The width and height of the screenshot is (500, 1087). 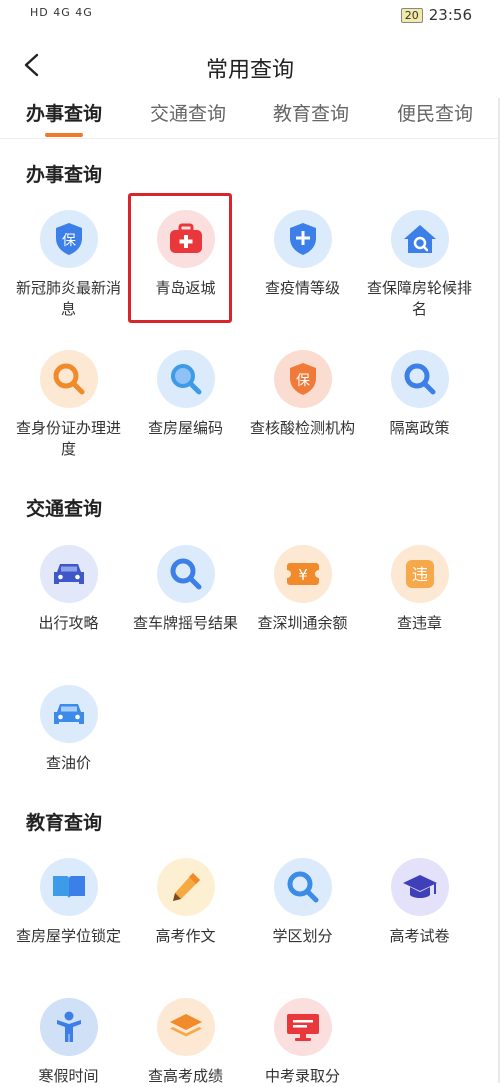 What do you see at coordinates (302, 1076) in the screenshot?
I see `item-label: 中考录取分` at bounding box center [302, 1076].